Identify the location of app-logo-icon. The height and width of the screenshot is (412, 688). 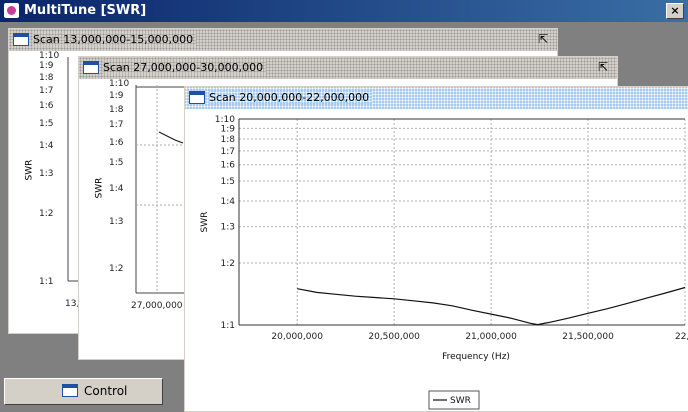
(11, 10).